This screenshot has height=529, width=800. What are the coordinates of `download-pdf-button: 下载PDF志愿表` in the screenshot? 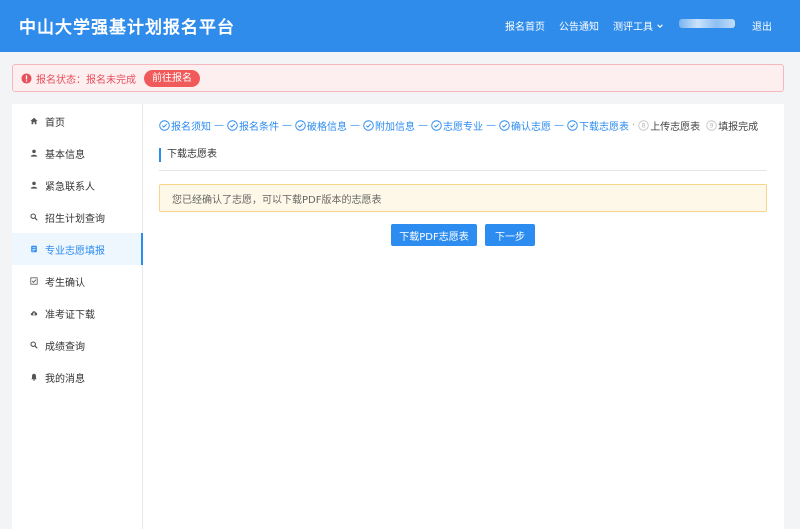 It's located at (434, 235).